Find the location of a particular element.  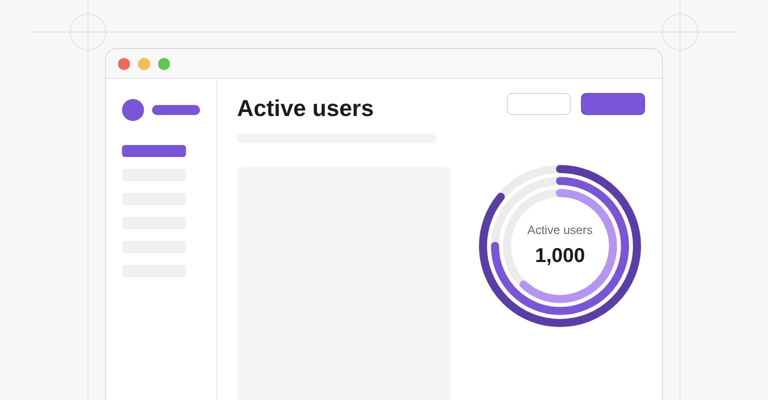

secondary-button is located at coordinates (539, 104).